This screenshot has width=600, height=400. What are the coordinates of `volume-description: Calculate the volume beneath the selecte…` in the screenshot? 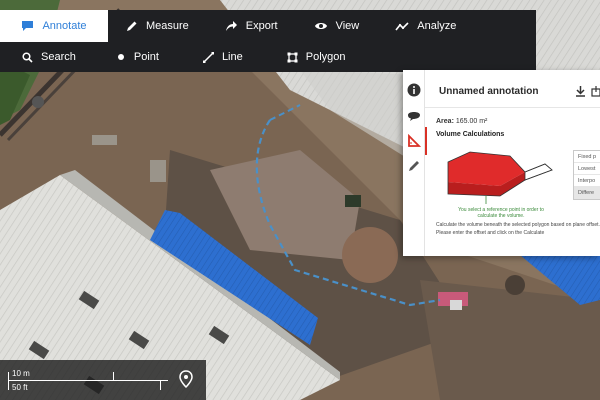 It's located at (518, 229).